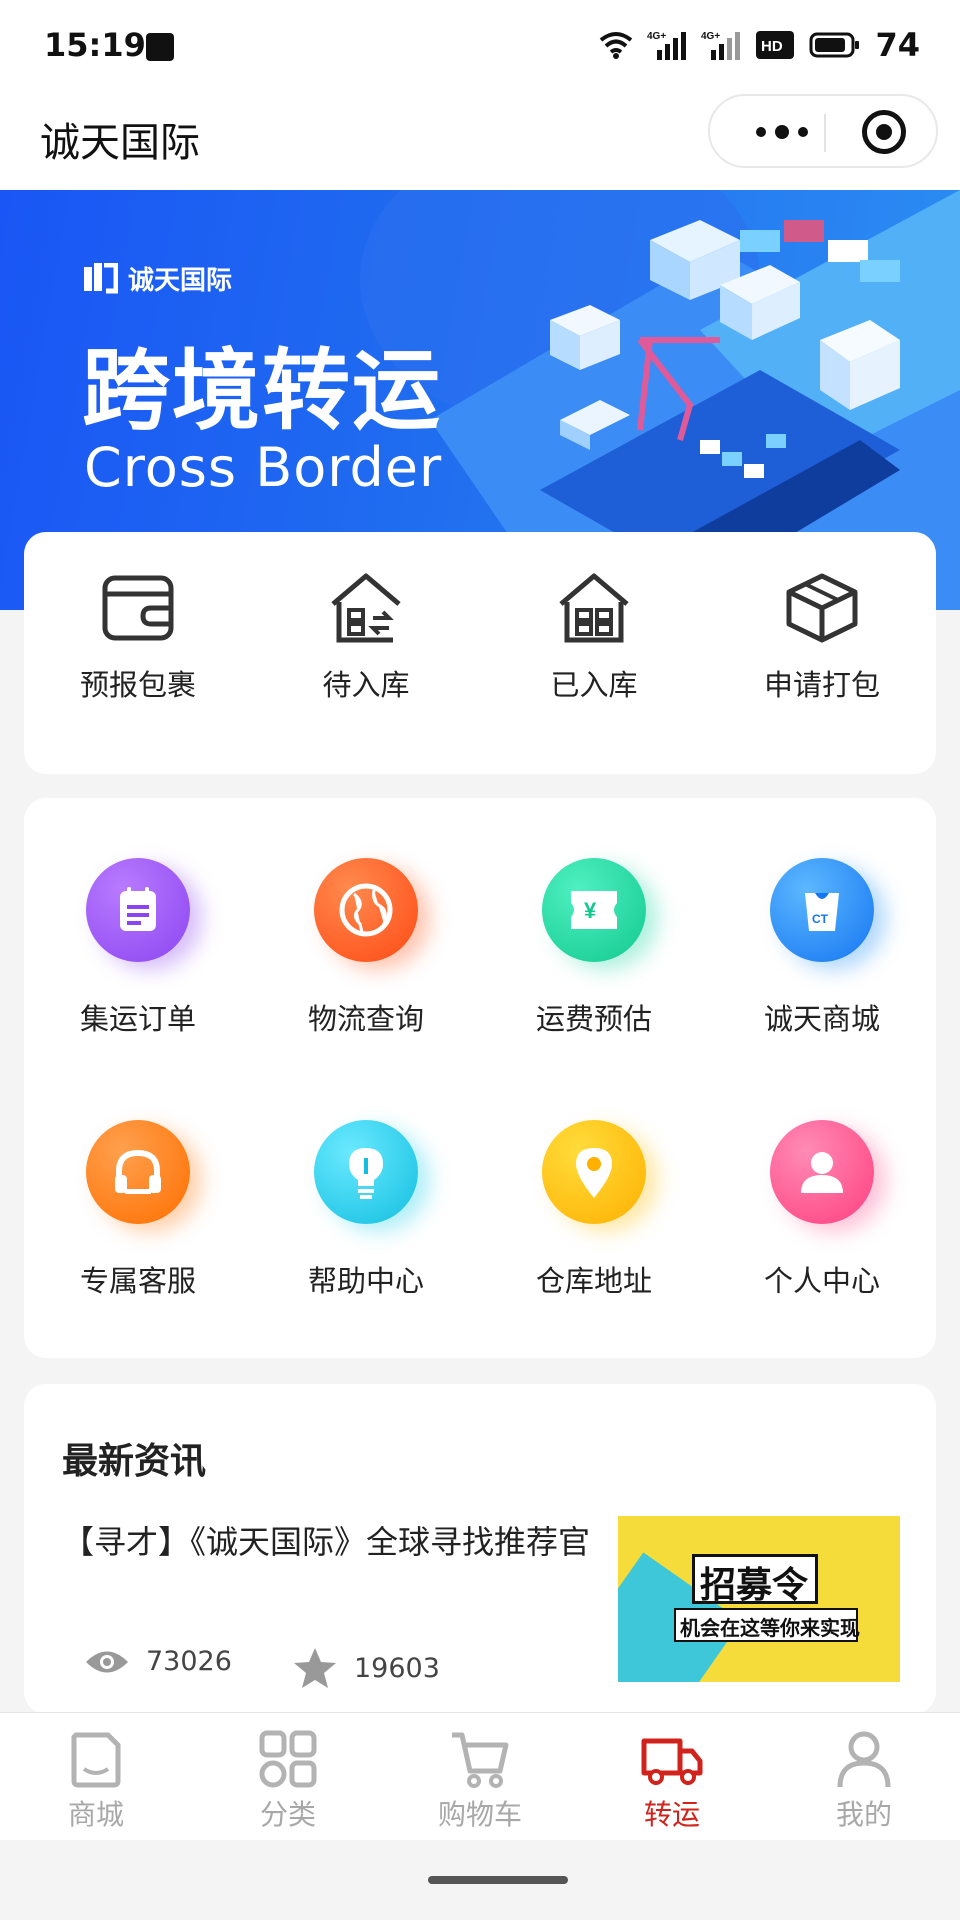 This screenshot has width=960, height=1920. Describe the element at coordinates (594, 608) in the screenshot. I see `warehouse-icon` at that location.